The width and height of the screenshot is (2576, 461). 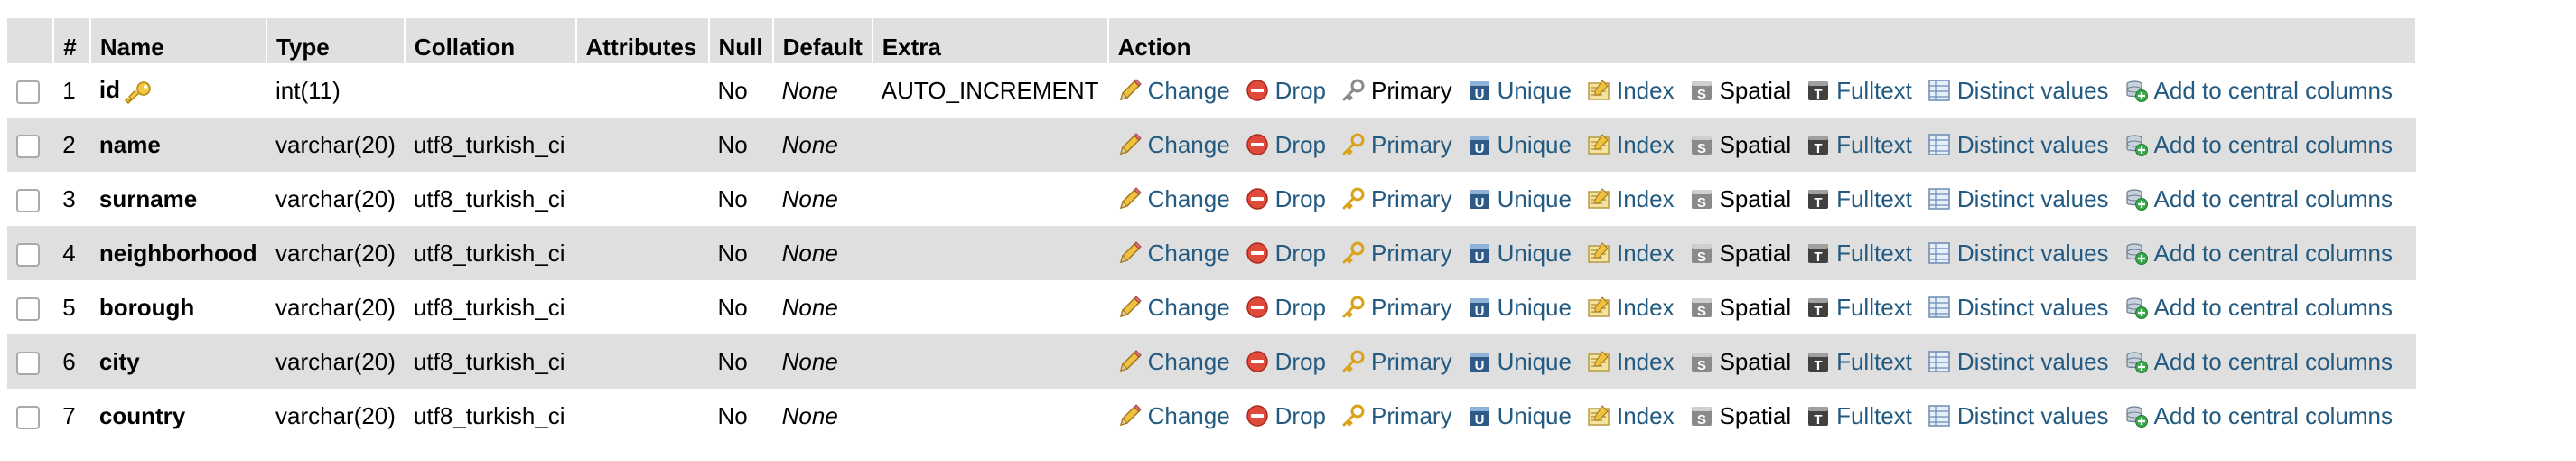 What do you see at coordinates (142, 416) in the screenshot?
I see `field-name: country` at bounding box center [142, 416].